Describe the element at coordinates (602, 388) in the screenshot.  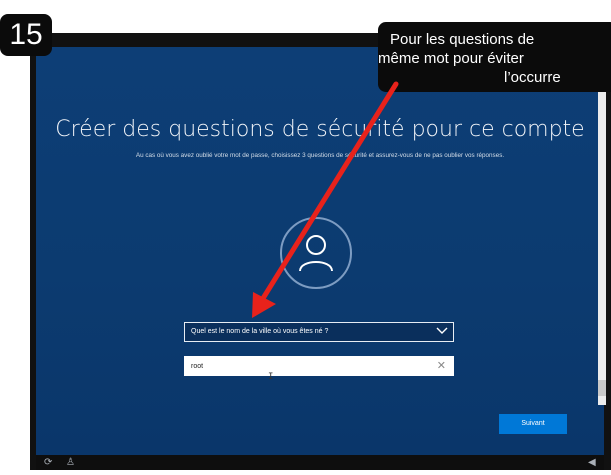
I see `scrollbar-thumb` at that location.